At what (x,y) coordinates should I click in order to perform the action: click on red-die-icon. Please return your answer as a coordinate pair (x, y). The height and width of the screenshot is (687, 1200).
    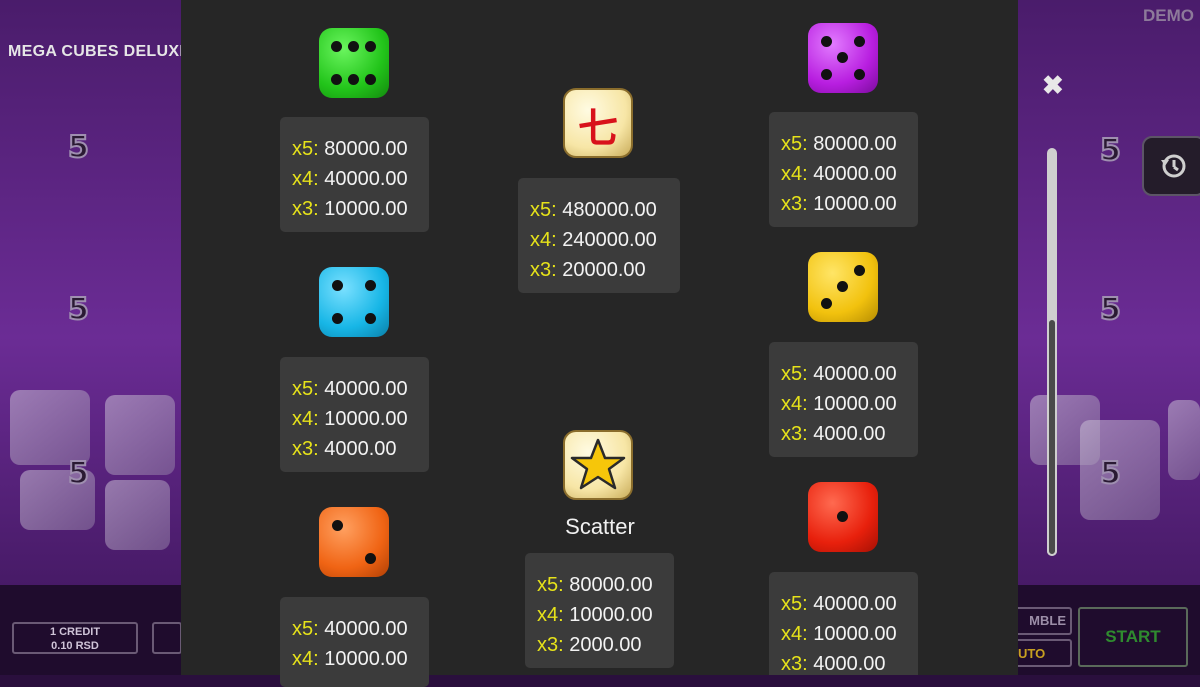
    Looking at the image, I should click on (843, 517).